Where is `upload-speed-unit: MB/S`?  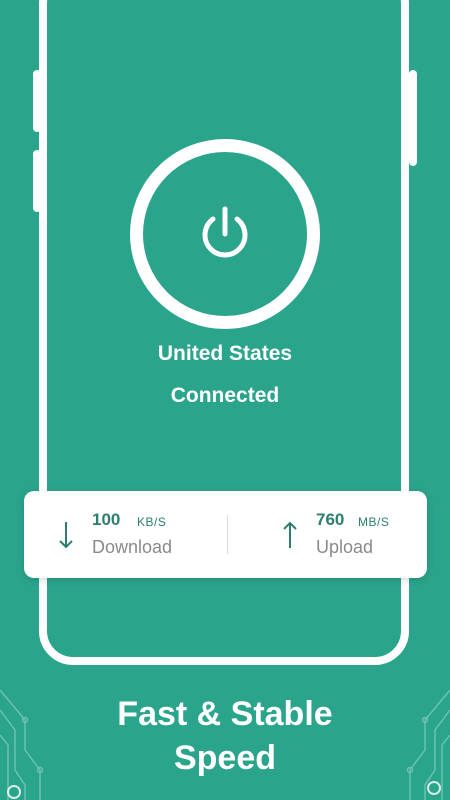 upload-speed-unit: MB/S is located at coordinates (374, 522).